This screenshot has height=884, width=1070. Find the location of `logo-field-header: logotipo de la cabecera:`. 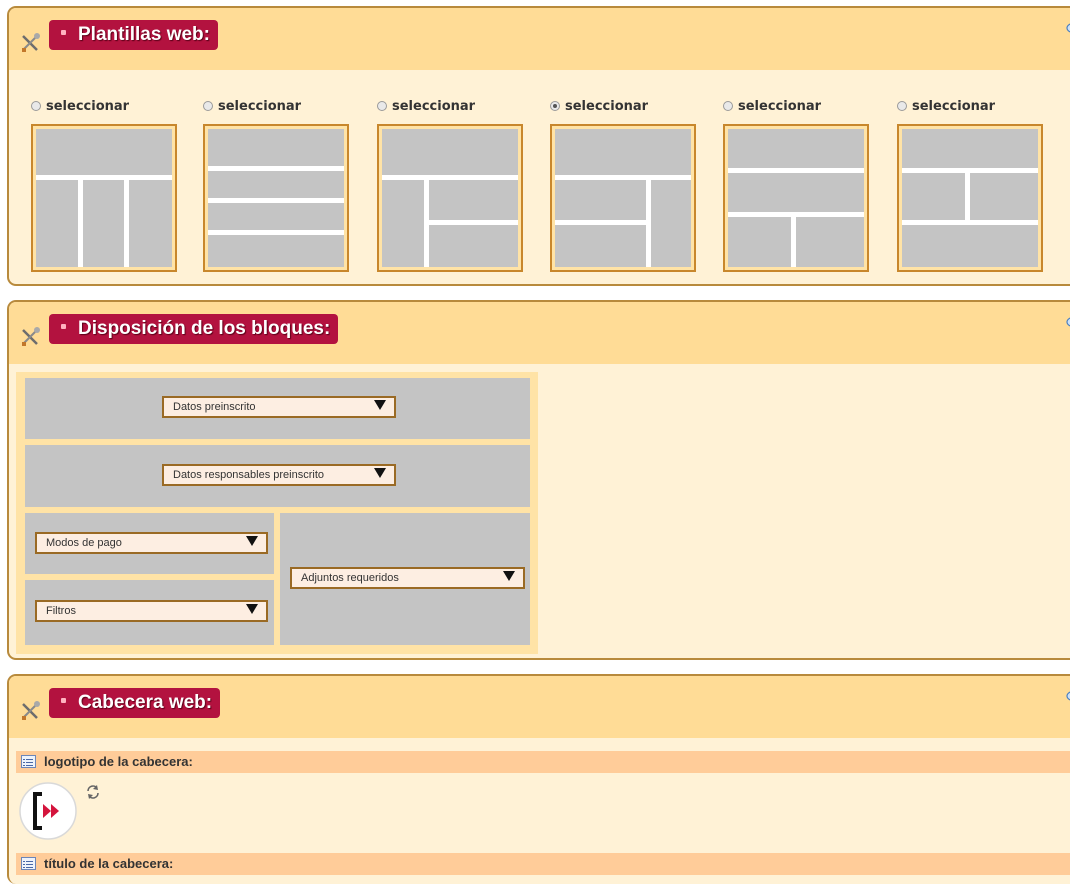

logo-field-header: logotipo de la cabecera: is located at coordinates (543, 762).